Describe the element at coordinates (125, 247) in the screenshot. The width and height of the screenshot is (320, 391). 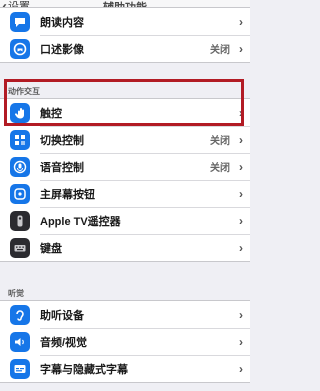
I see `row-keyboard: 键盘 ›` at that location.